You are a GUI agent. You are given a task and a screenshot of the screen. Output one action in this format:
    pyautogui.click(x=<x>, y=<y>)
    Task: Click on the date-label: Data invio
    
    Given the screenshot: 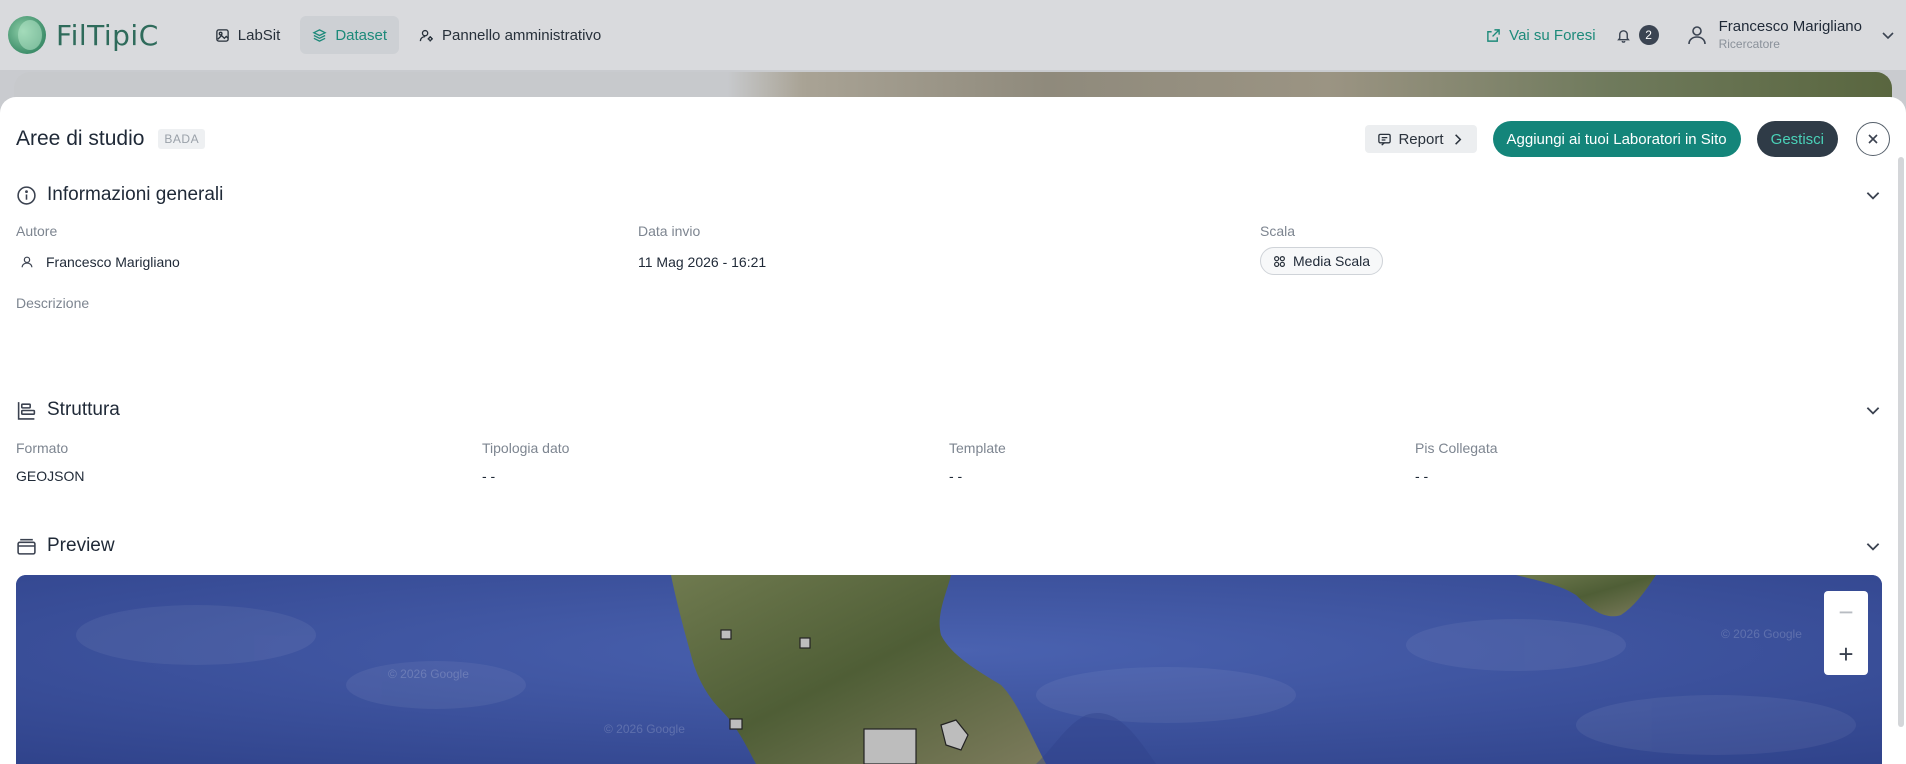 What is the action you would take?
    pyautogui.click(x=669, y=231)
    